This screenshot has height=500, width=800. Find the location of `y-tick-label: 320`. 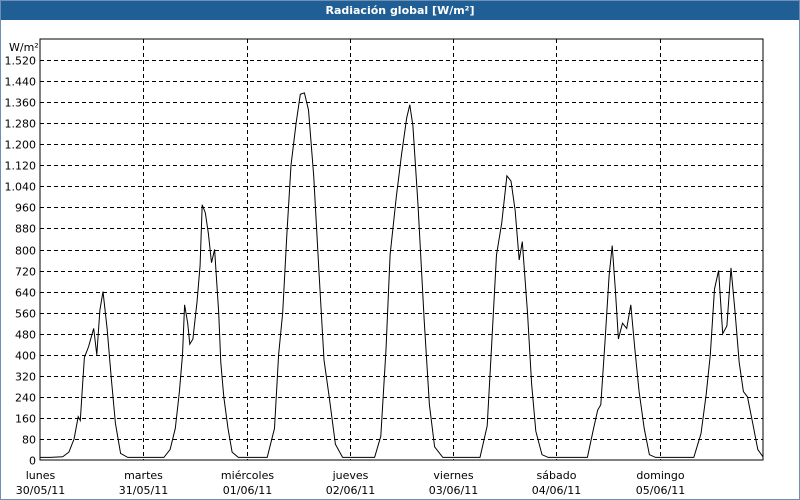

y-tick-label: 320 is located at coordinates (25, 377).